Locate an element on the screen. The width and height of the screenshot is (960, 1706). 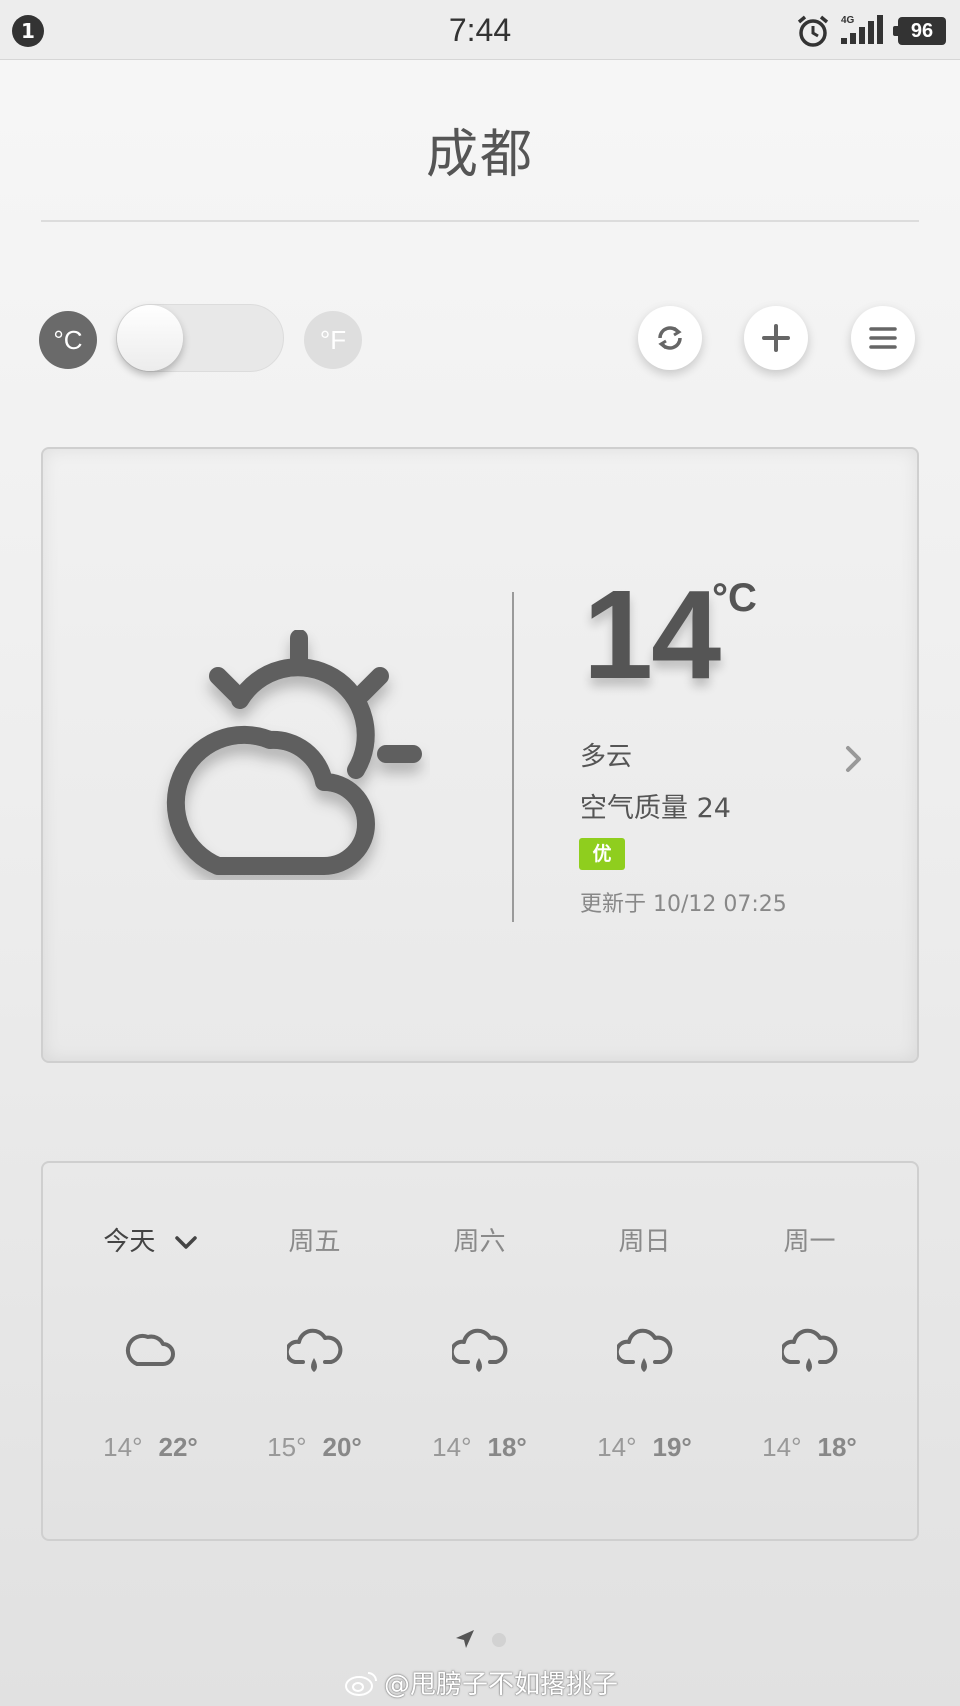
alarm-clock-icon is located at coordinates (813, 31).